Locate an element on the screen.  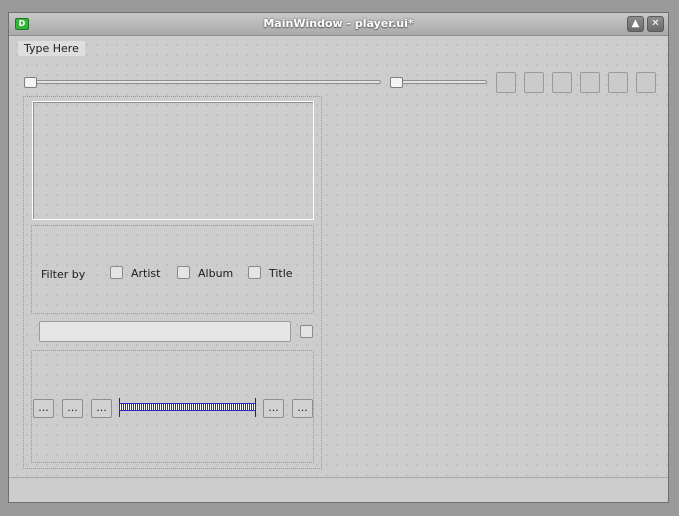
album-checkbox-label: Album is located at coordinates (216, 273).